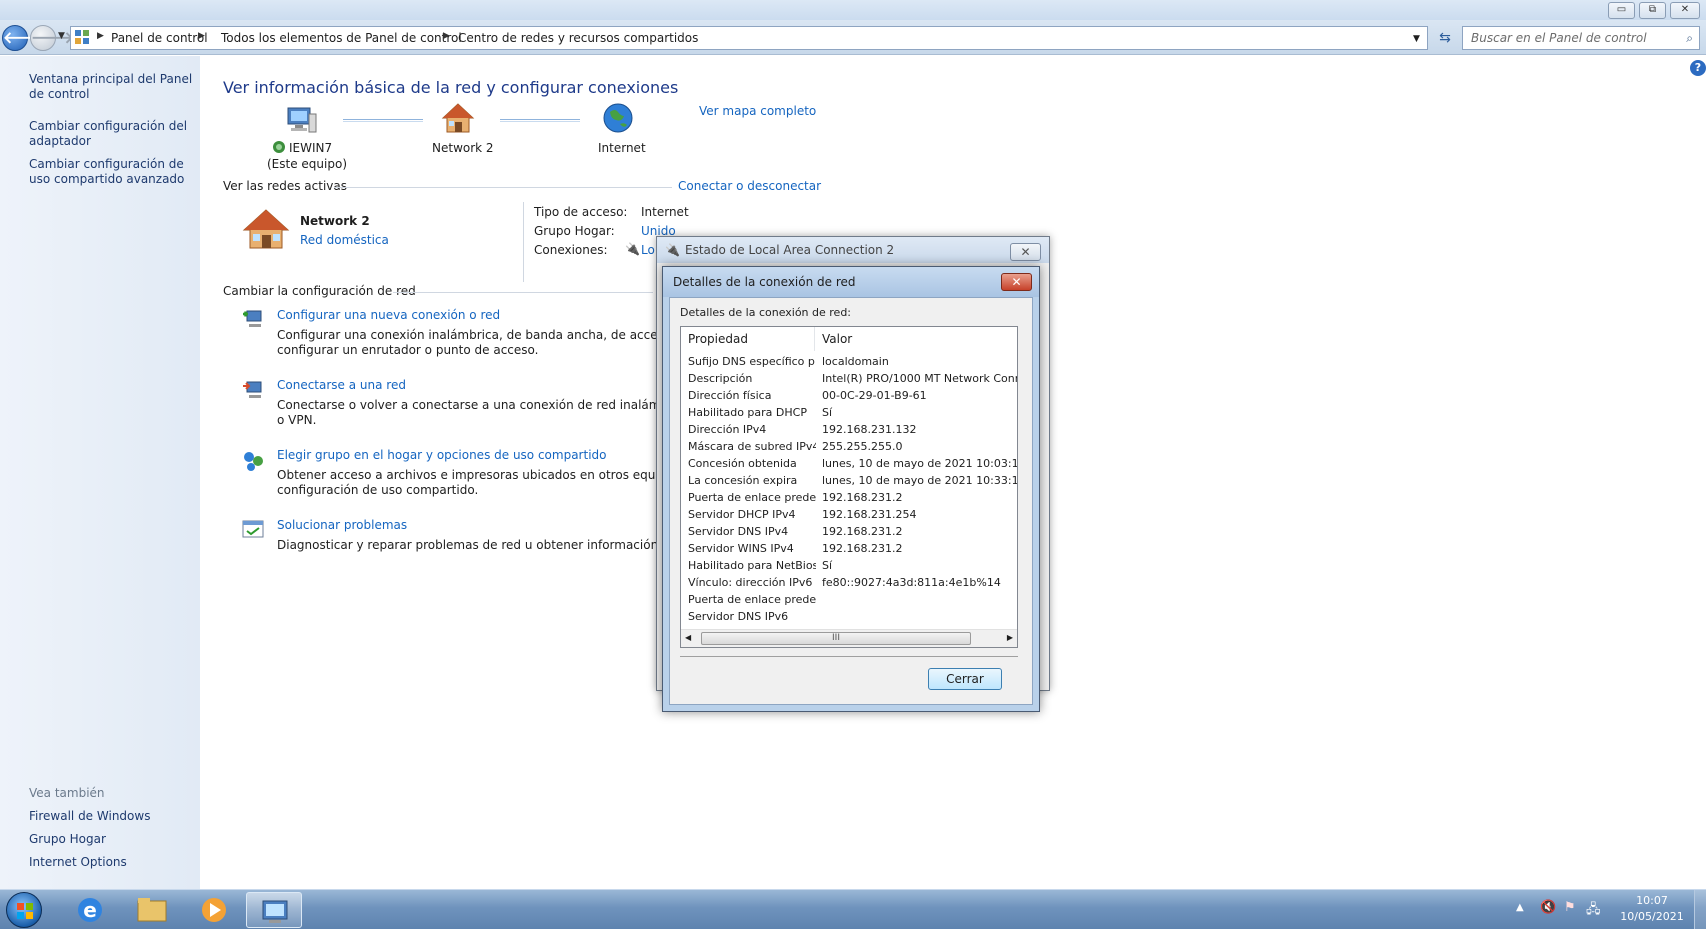  Describe the element at coordinates (1652, 10) in the screenshot. I see `maximize-button: ⧉` at that location.